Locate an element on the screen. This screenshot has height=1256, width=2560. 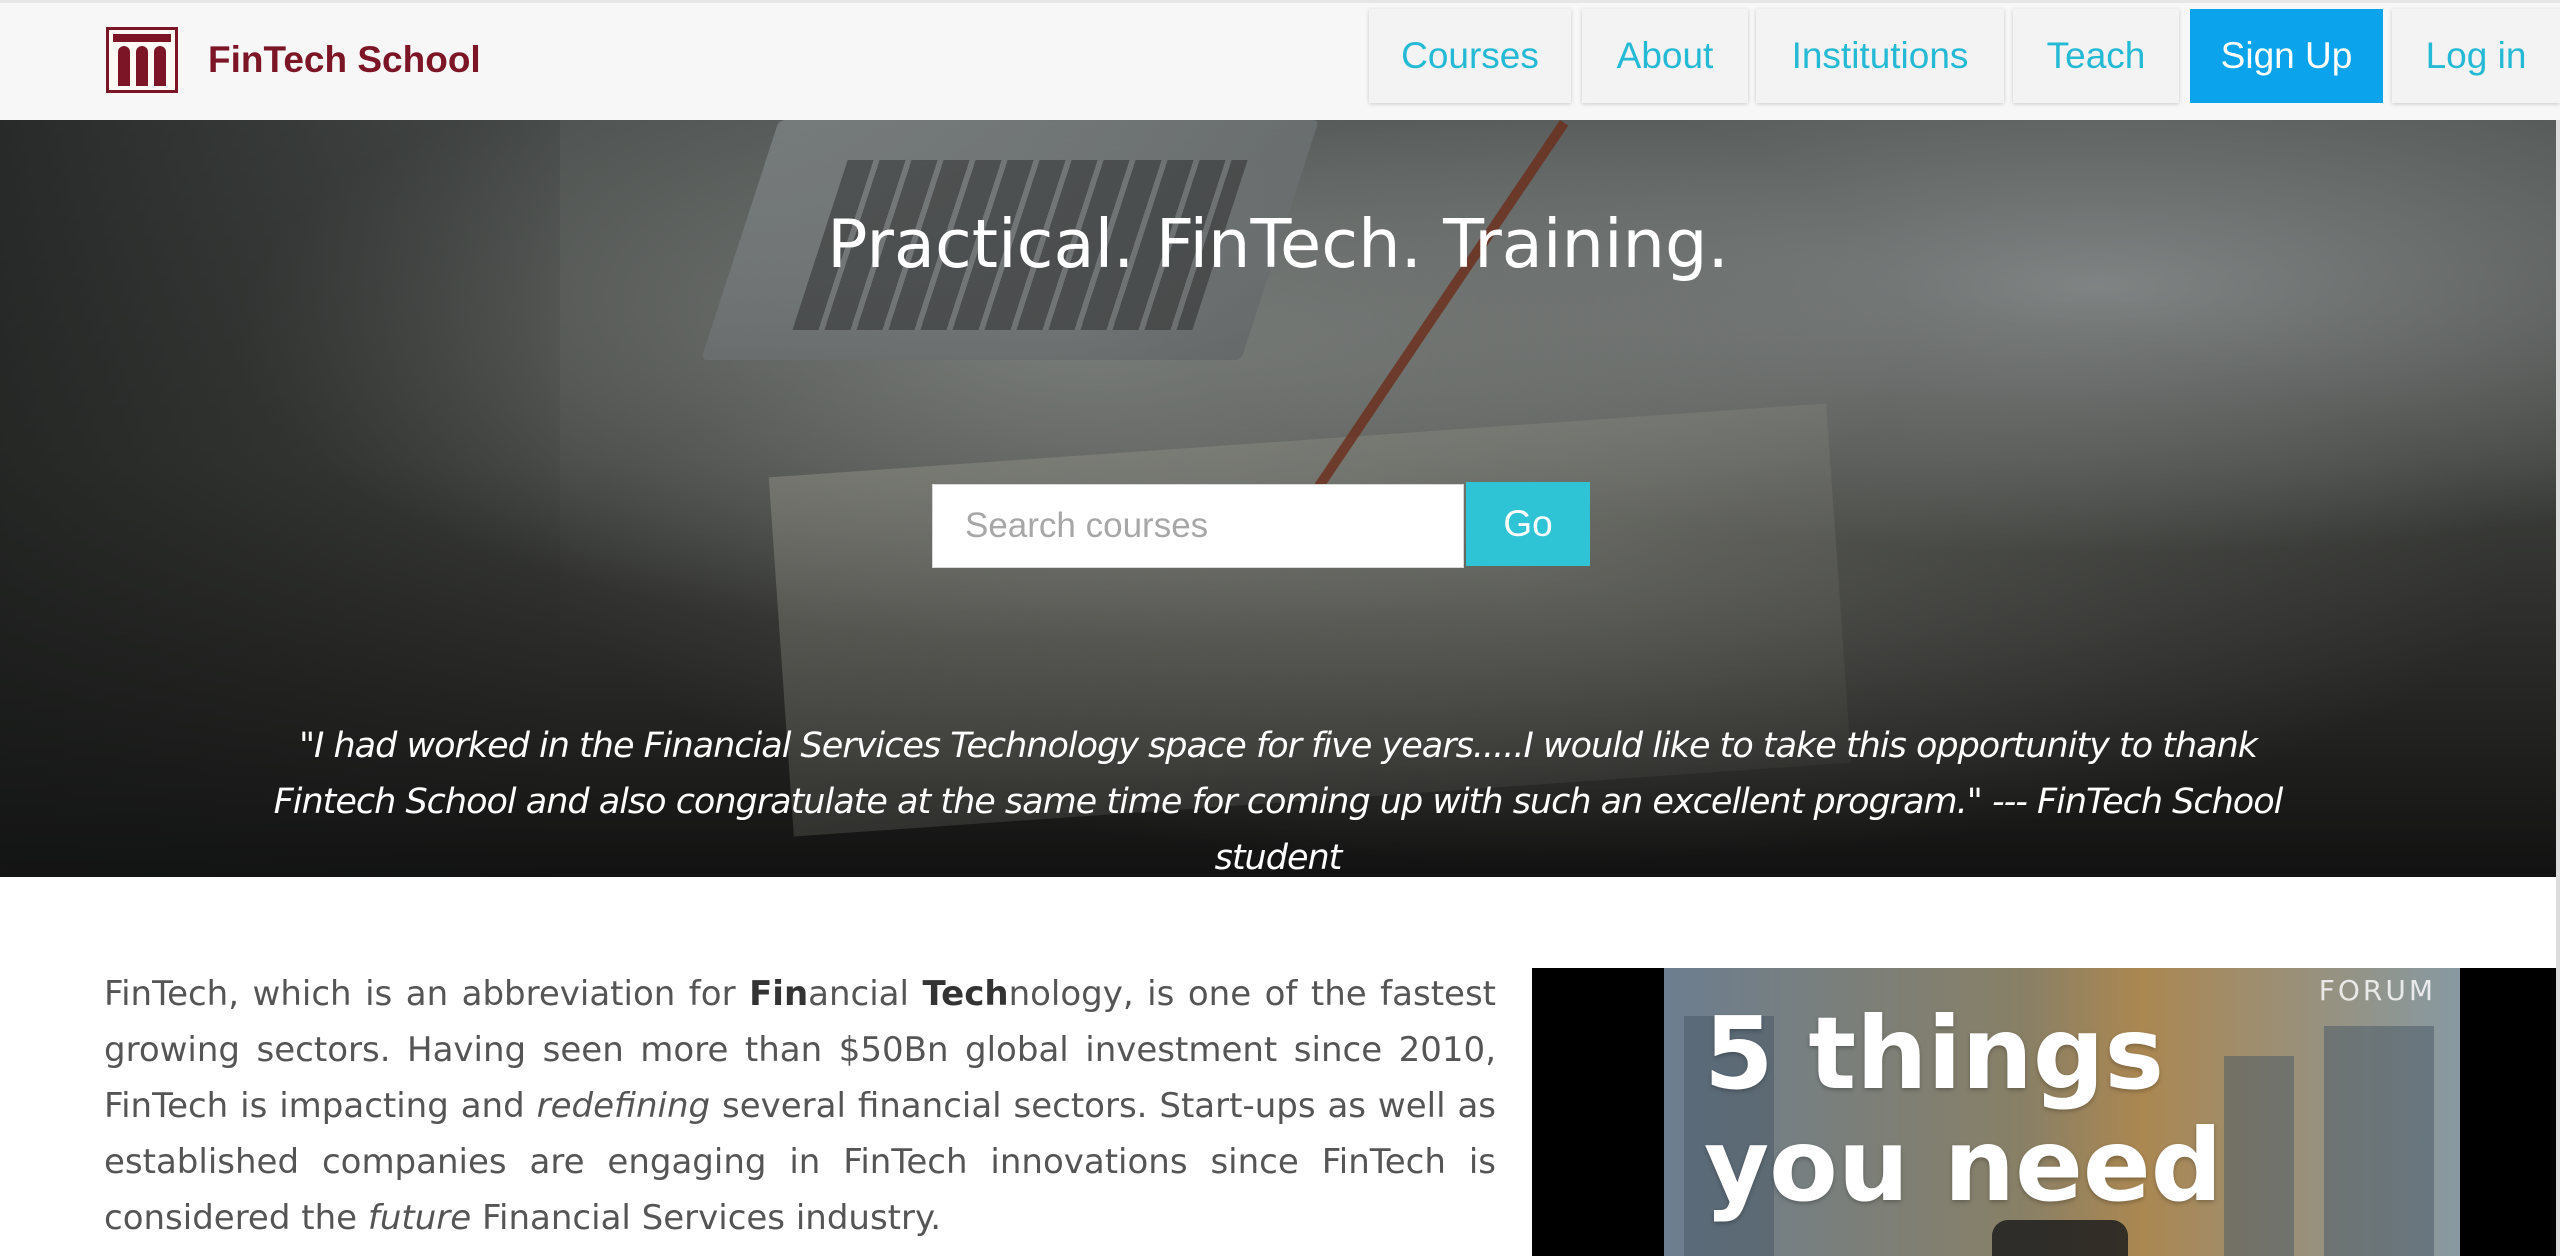
intro-italic-future: future is located at coordinates (419, 1218).